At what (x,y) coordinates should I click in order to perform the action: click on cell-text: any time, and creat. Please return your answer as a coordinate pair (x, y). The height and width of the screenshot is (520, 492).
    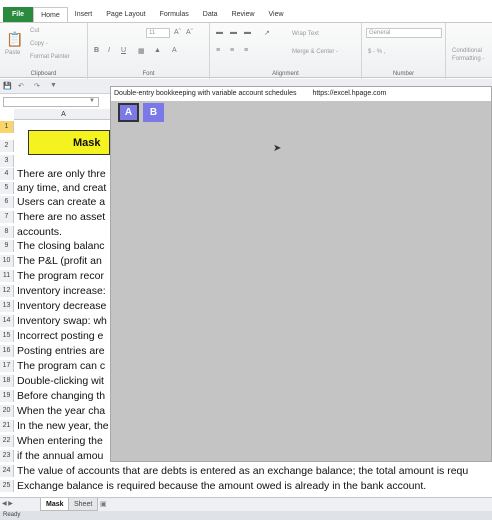
    Looking at the image, I should click on (61, 188).